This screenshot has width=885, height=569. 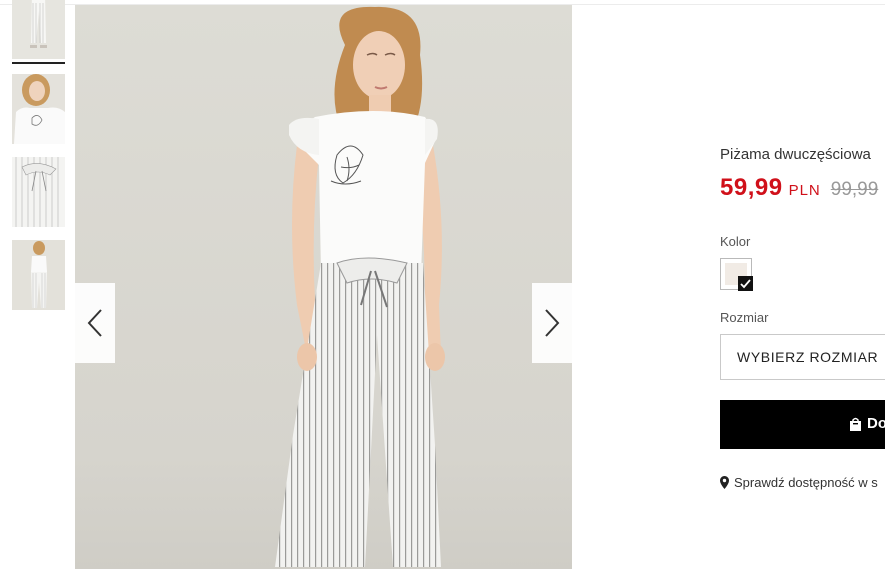 I want to click on shopping-bag-icon, so click(x=855, y=424).